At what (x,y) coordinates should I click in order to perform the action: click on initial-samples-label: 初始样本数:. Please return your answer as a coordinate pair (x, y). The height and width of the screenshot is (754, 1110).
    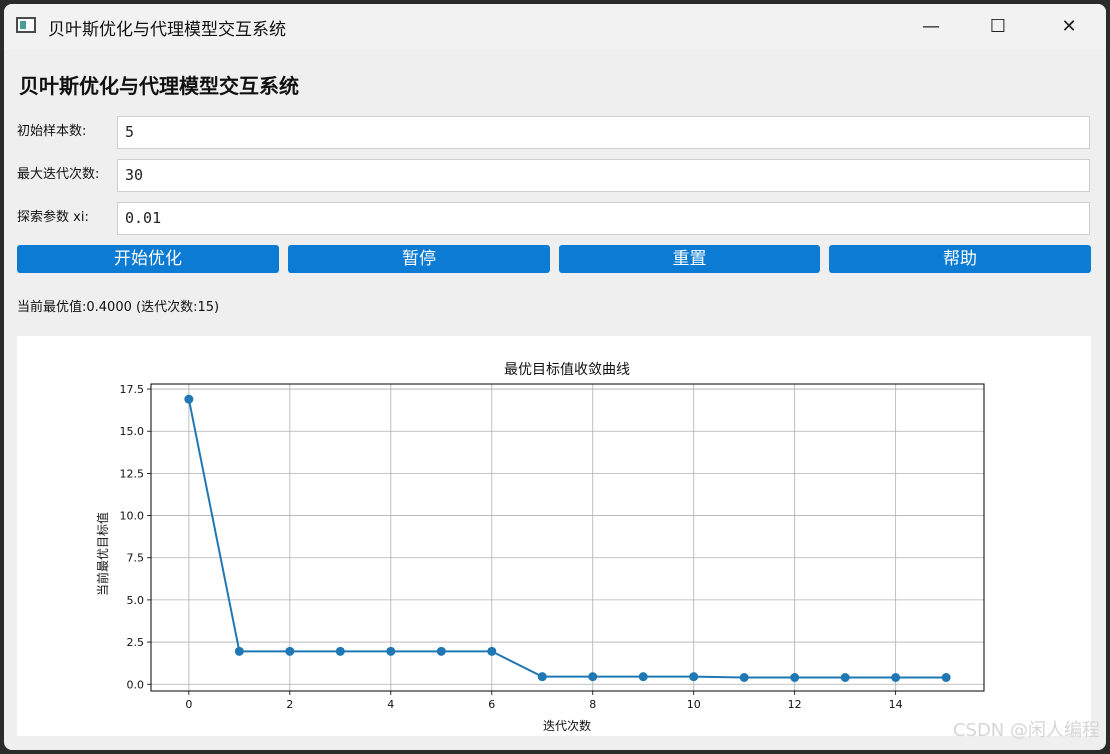
    Looking at the image, I should click on (52, 131).